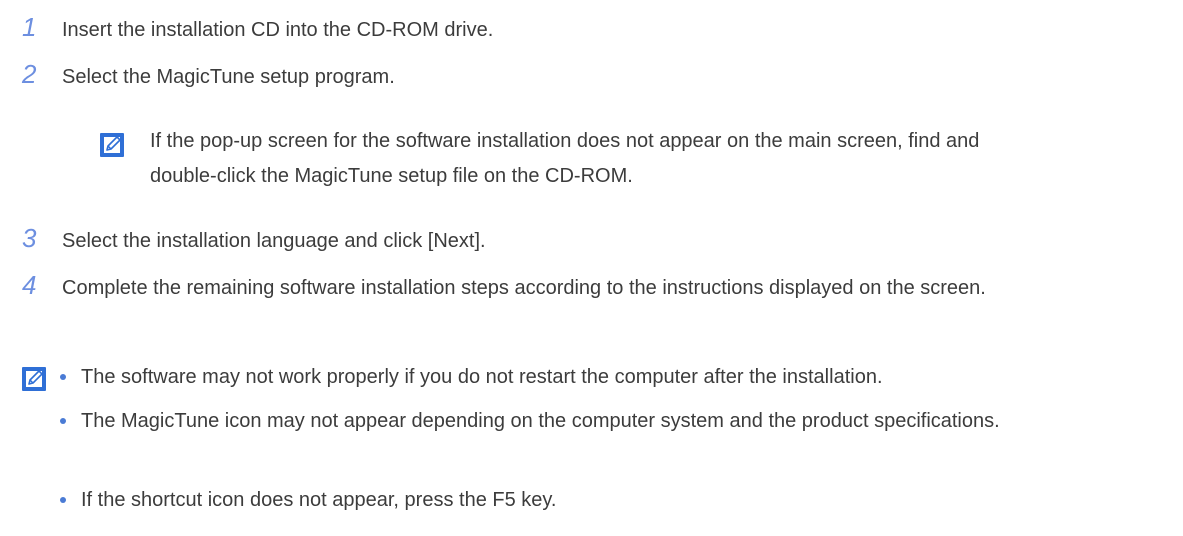 This screenshot has width=1183, height=536. I want to click on step-number: 1, so click(29, 27).